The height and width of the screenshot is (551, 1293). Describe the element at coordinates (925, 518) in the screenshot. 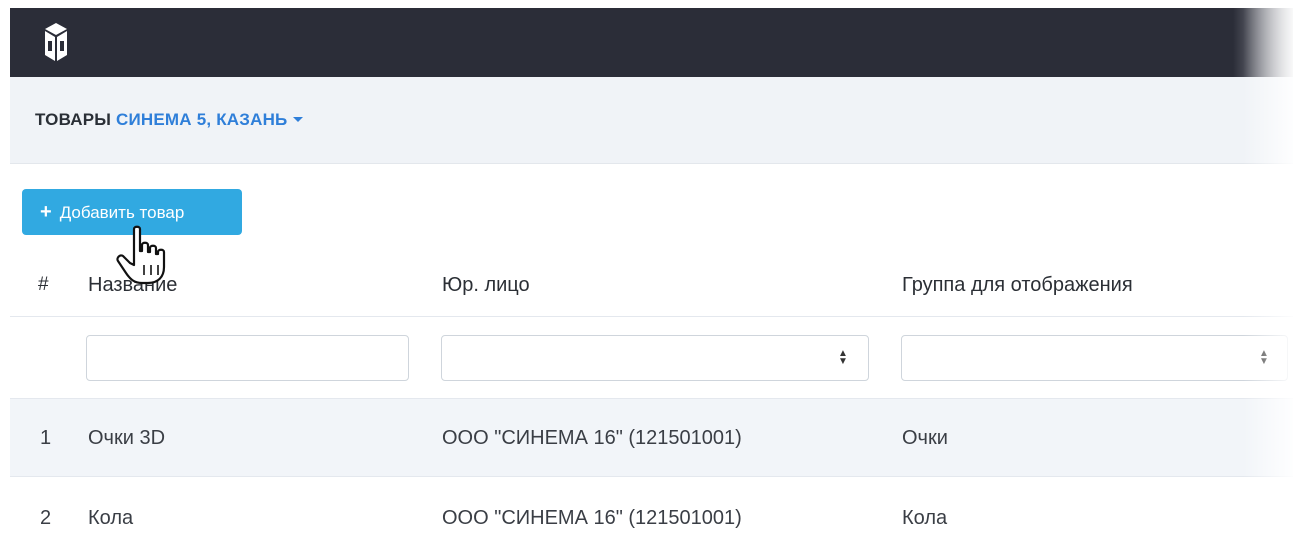

I see `display-group-cell: Кола` at that location.